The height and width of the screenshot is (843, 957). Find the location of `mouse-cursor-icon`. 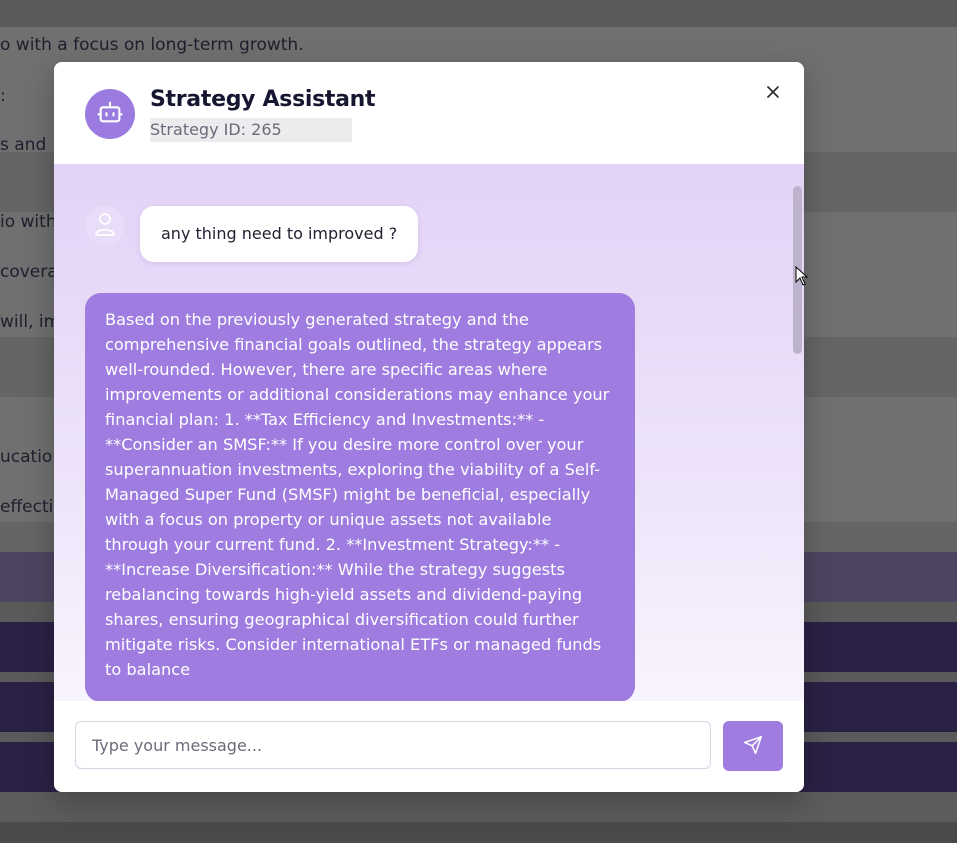

mouse-cursor-icon is located at coordinates (802, 275).